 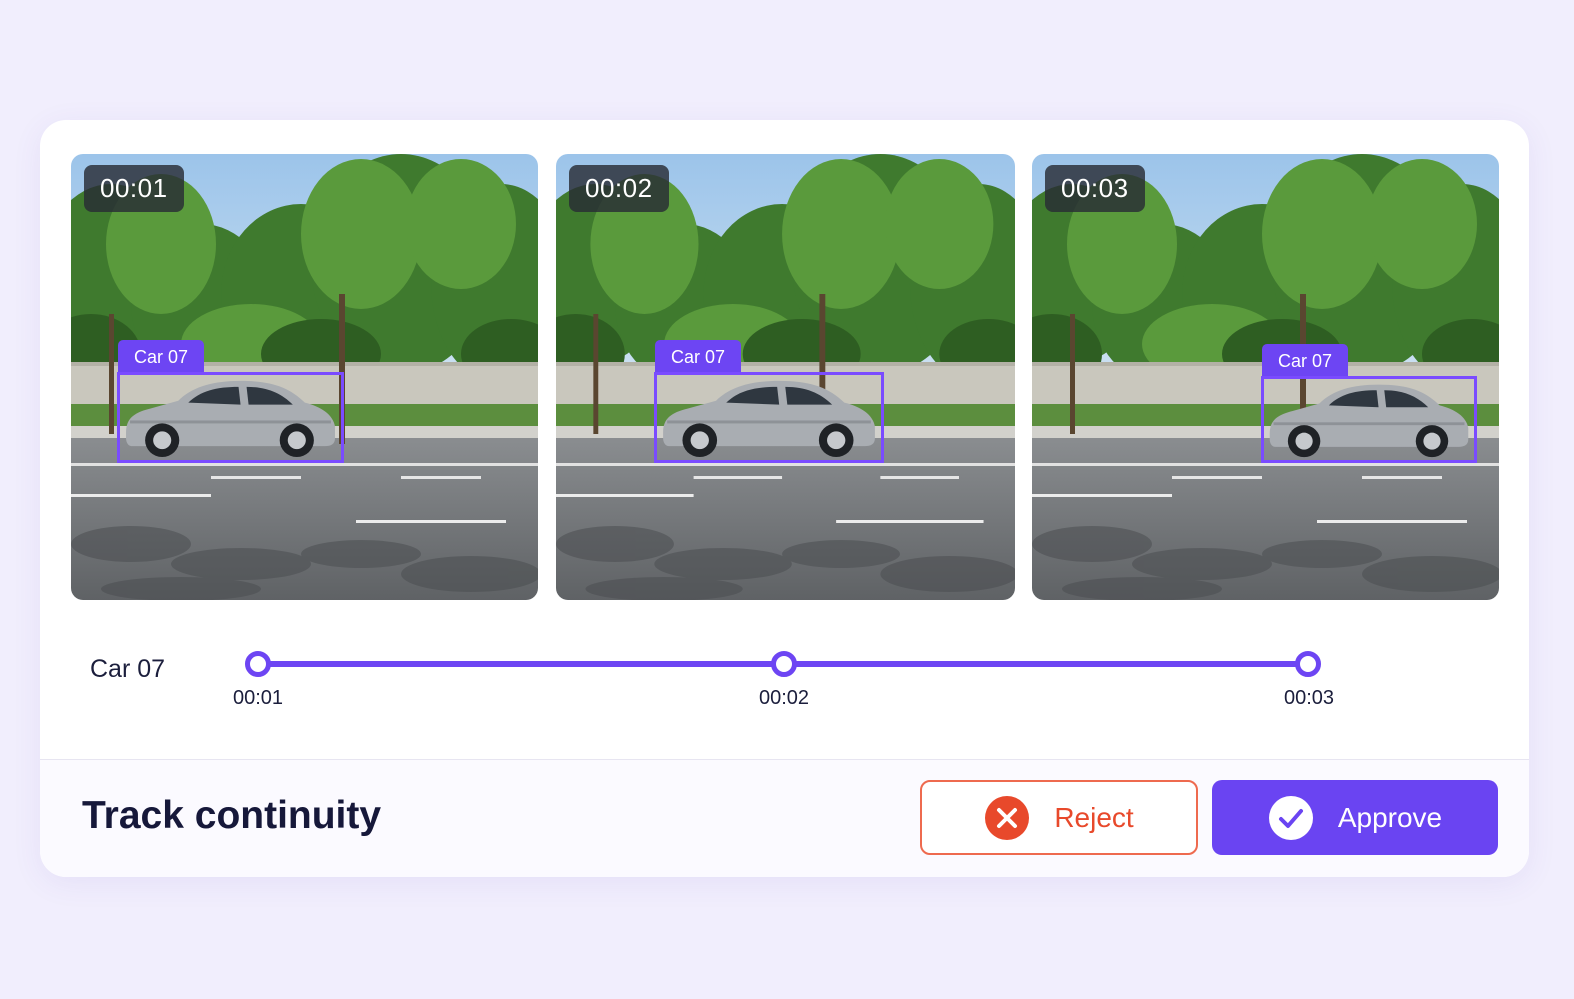 I want to click on footer-divider, so click(x=784, y=759).